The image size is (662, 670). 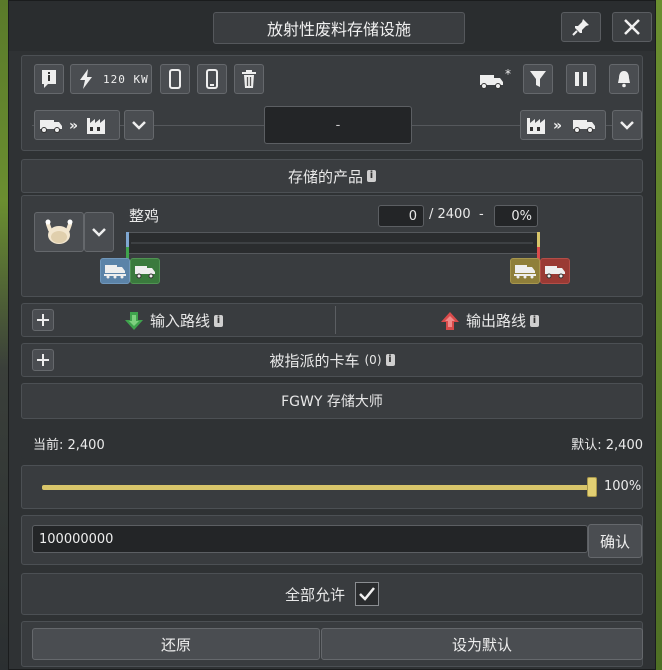 I want to click on phone-icon, so click(x=212, y=79).